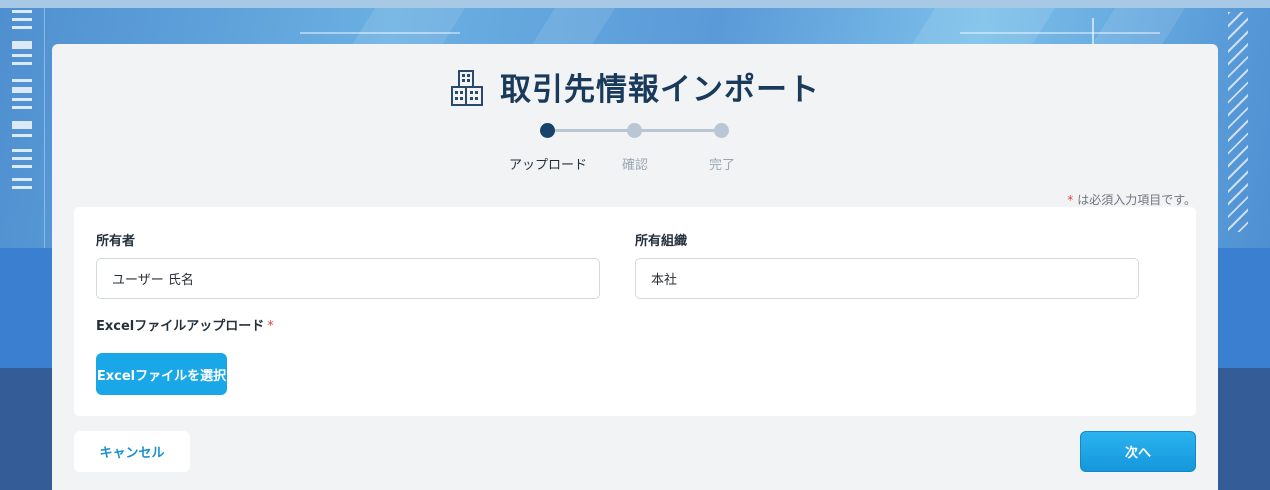 The height and width of the screenshot is (490, 1270). Describe the element at coordinates (348, 278) in the screenshot. I see `owner-field: ユーザー 氏名` at that location.